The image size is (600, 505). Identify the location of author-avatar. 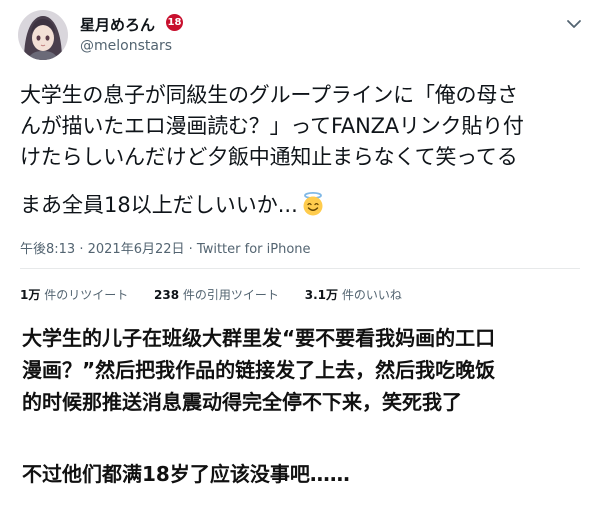
(43, 35).